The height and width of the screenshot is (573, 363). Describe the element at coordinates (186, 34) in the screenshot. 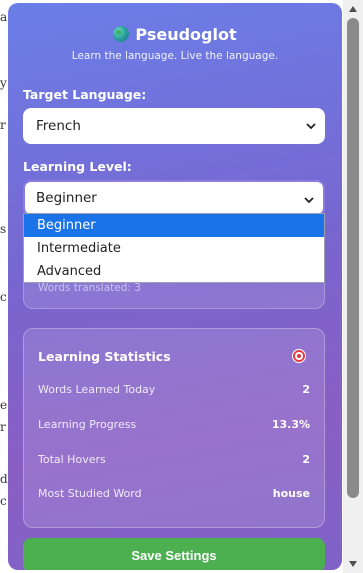

I see `app-name: Pseudoglot` at that location.